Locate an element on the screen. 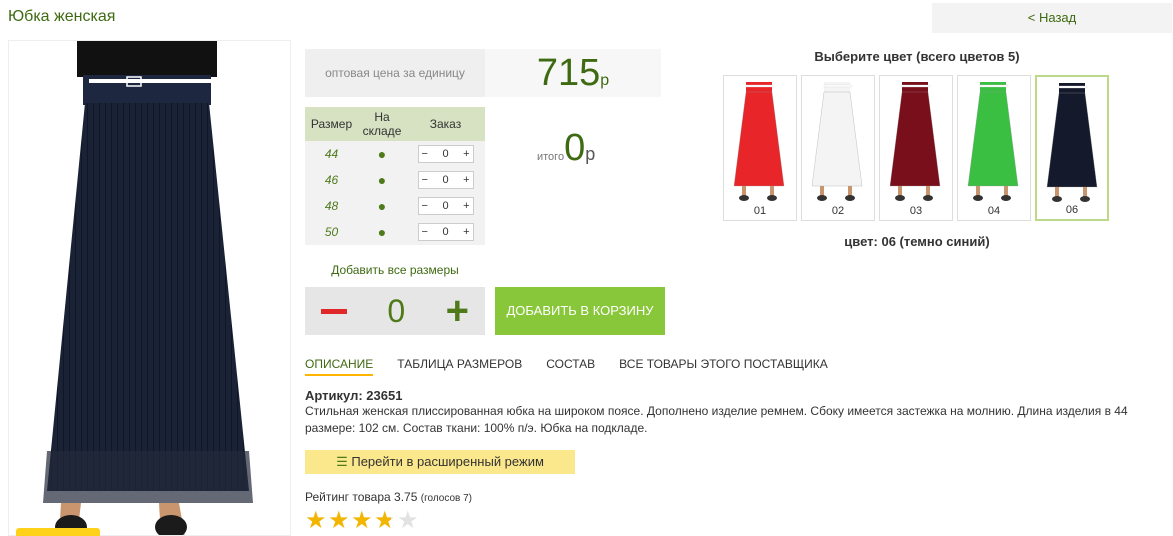 This screenshot has height=536, width=1173. rating-label: Рейтинг товара 3.75 is located at coordinates (361, 497).